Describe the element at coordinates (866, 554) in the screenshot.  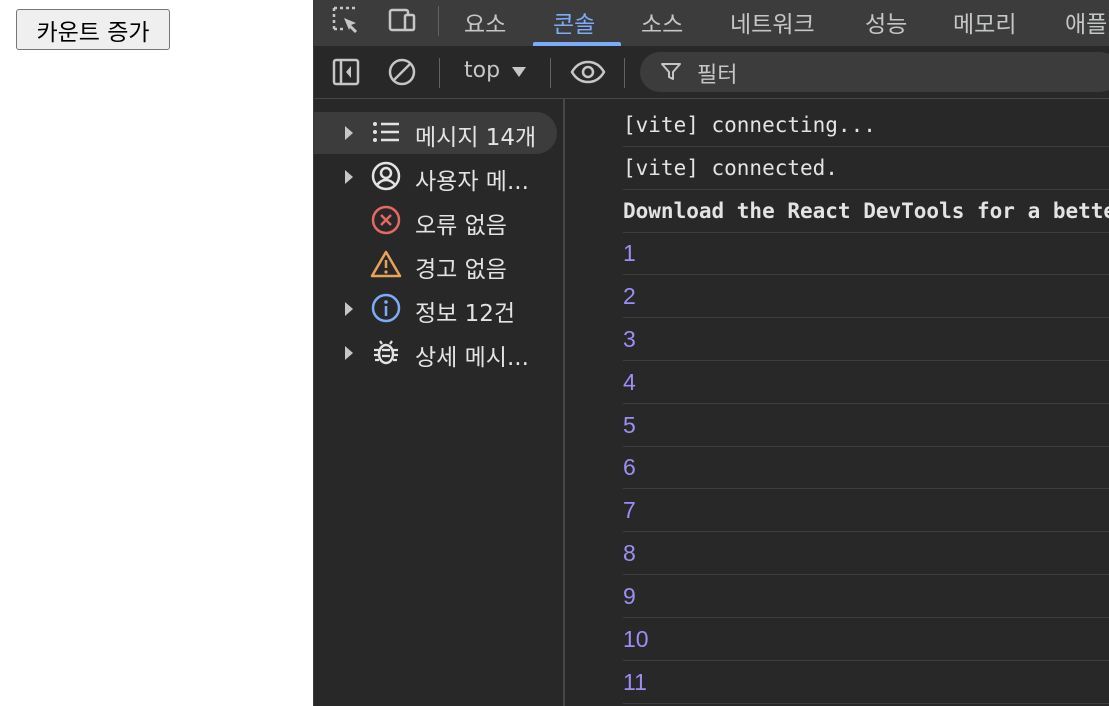
I see `console-message: 8` at that location.